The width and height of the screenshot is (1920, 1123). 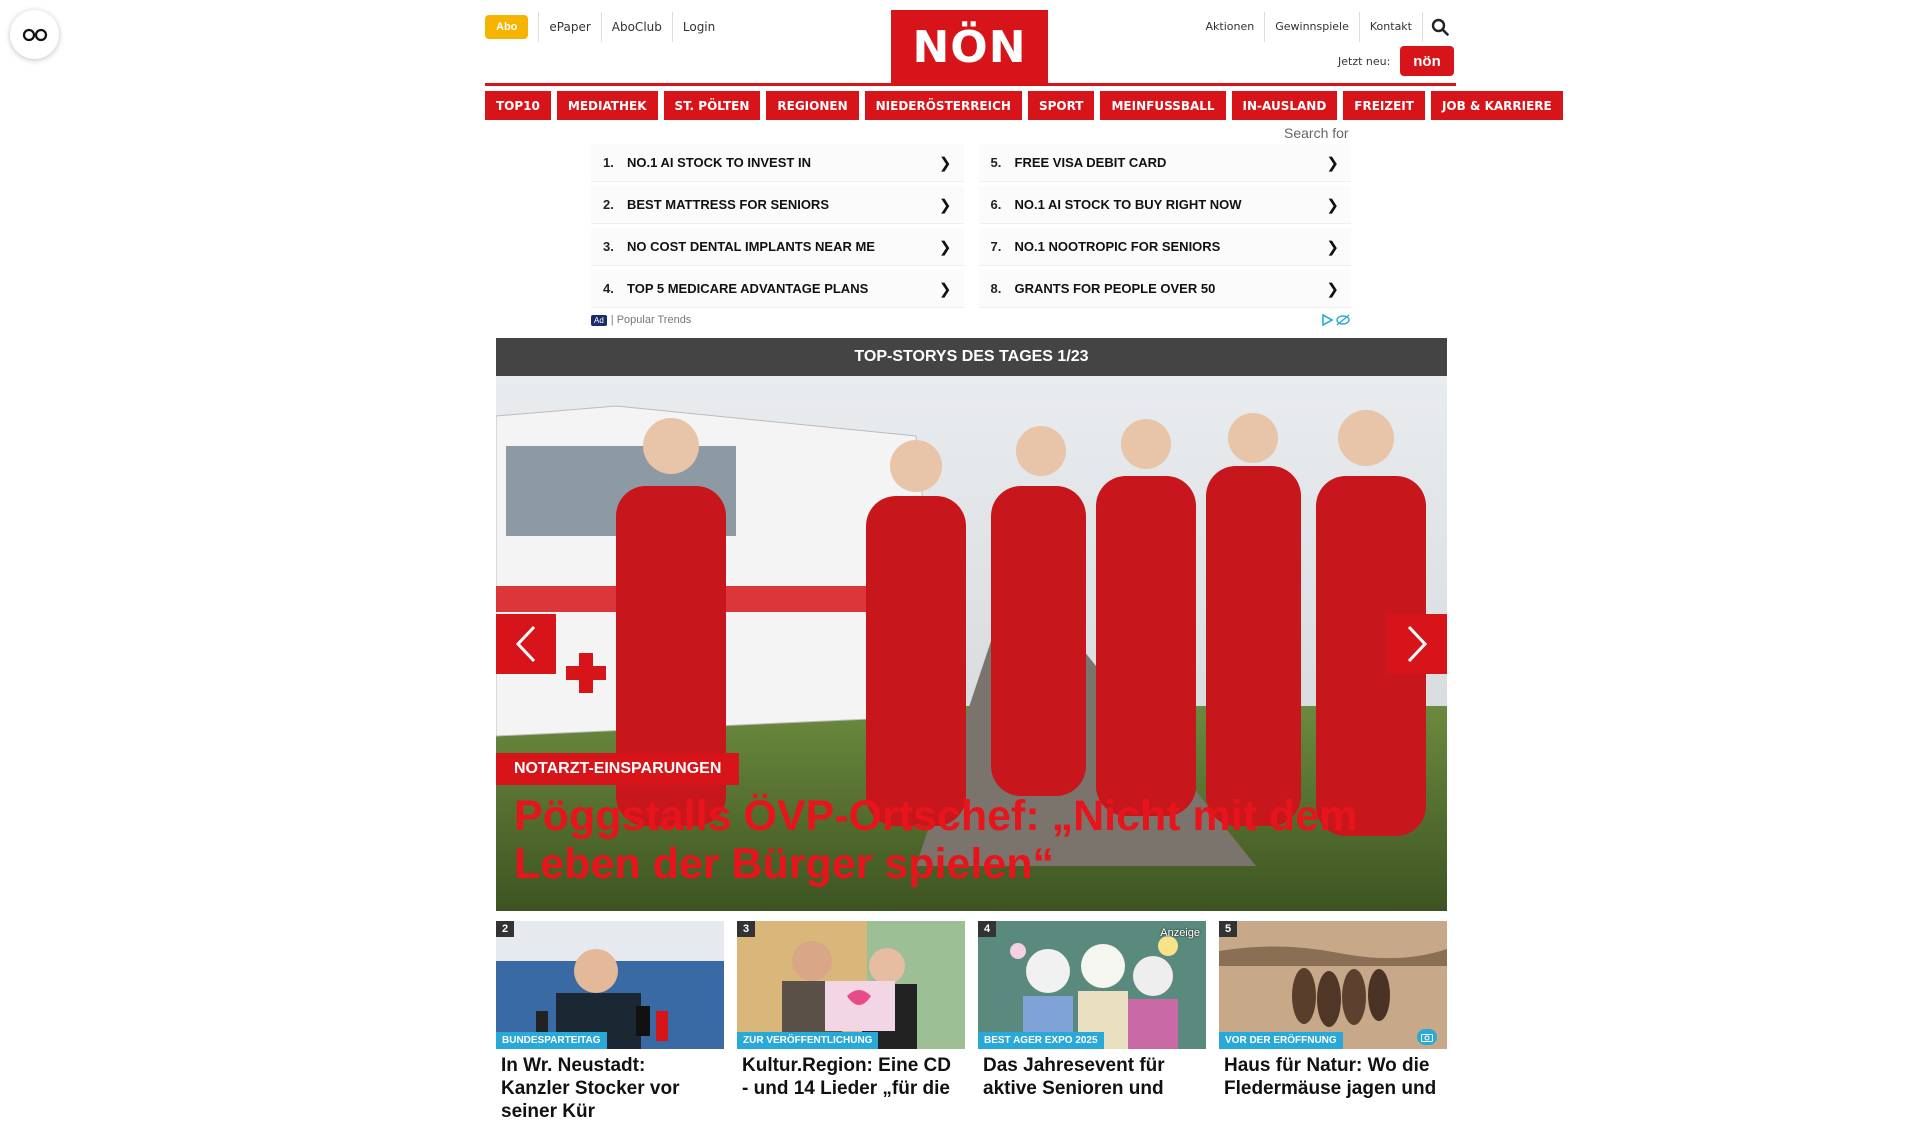 I want to click on nav-item-sport: SPORT, so click(x=1061, y=105).